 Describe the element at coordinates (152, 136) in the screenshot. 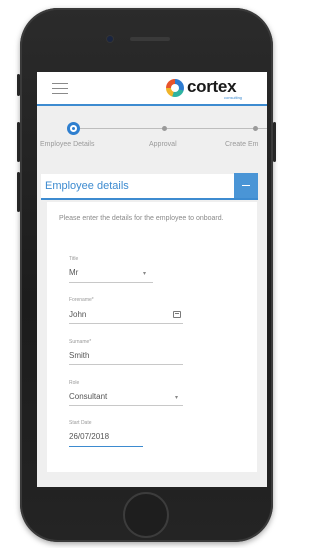

I see `progress-stepper: Employee Details Approval Create Em` at that location.